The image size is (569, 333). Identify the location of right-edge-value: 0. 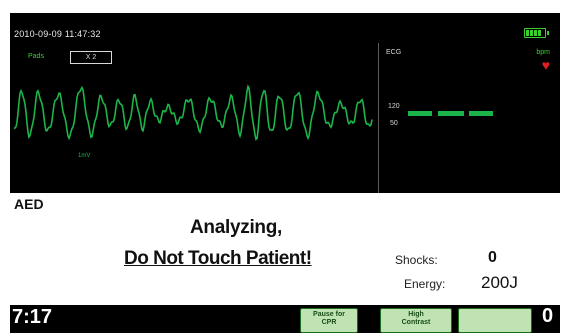
(548, 316).